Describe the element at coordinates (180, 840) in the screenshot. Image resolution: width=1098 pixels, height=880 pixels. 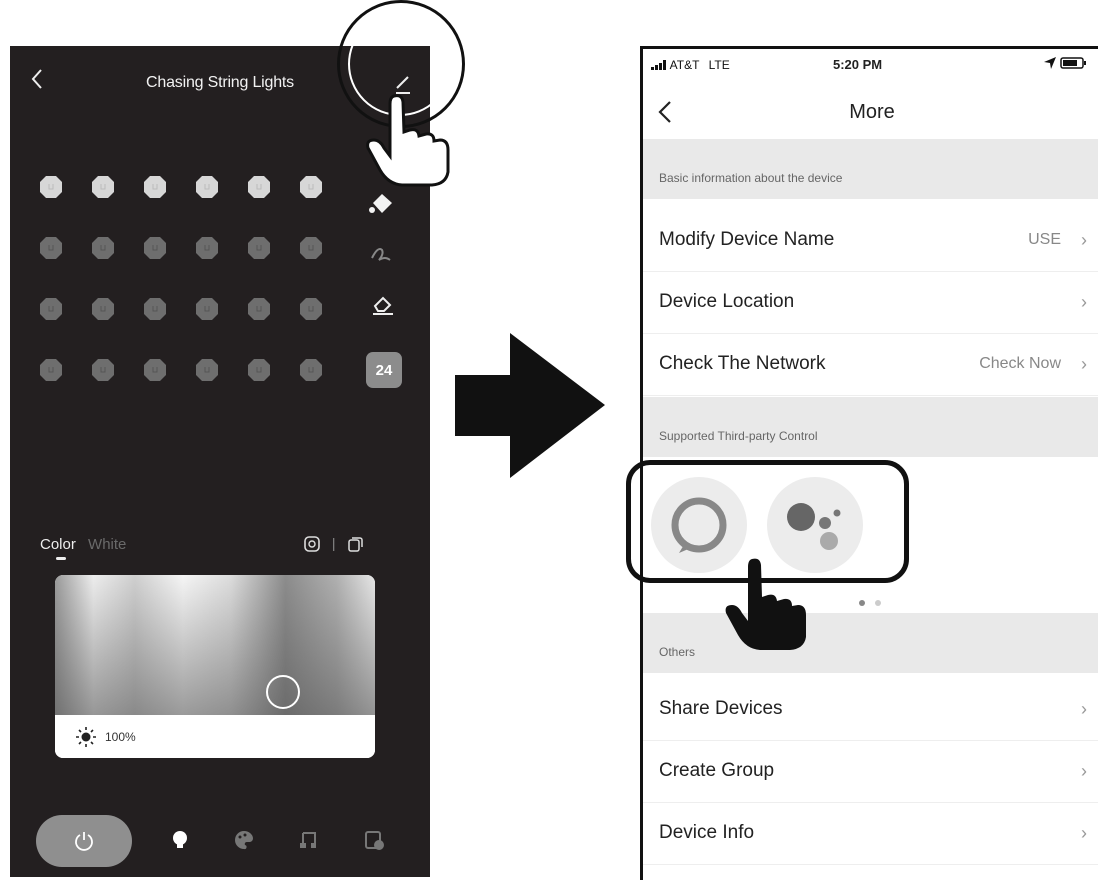
I see `bulb-icon` at that location.